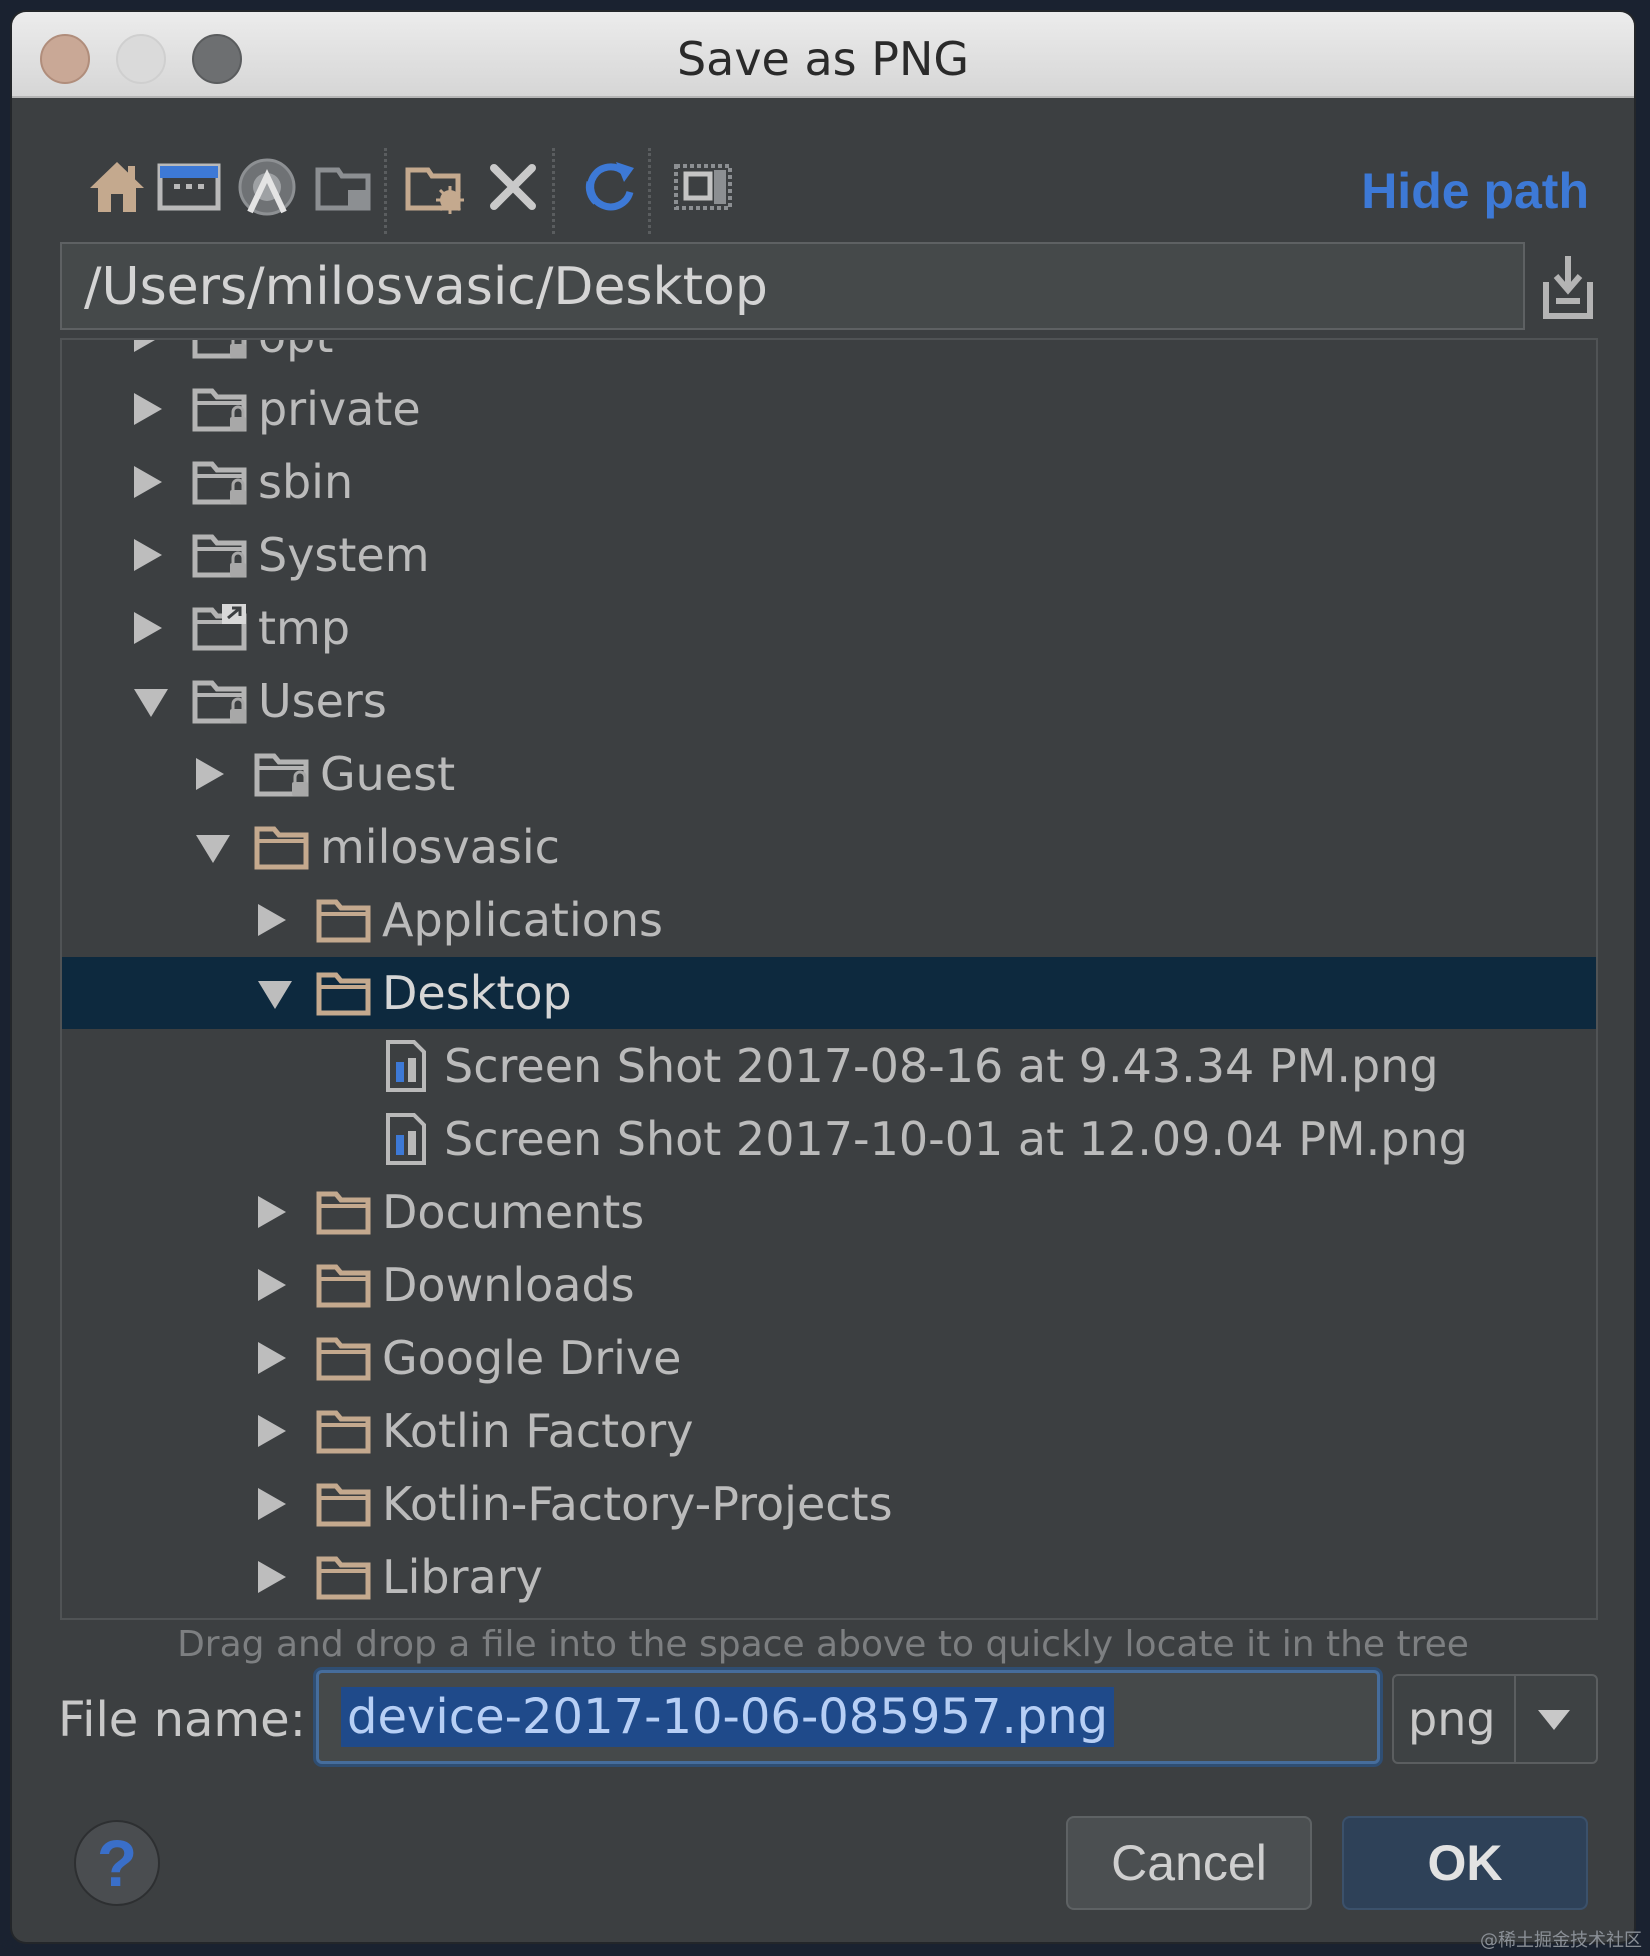 The image size is (1650, 1956). What do you see at coordinates (306, 482) in the screenshot?
I see `tree-item-label: sbin` at bounding box center [306, 482].